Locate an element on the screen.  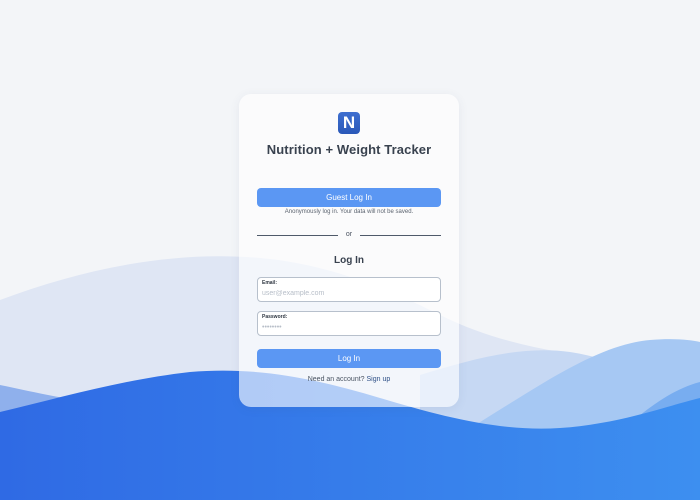
email-input is located at coordinates (350, 293).